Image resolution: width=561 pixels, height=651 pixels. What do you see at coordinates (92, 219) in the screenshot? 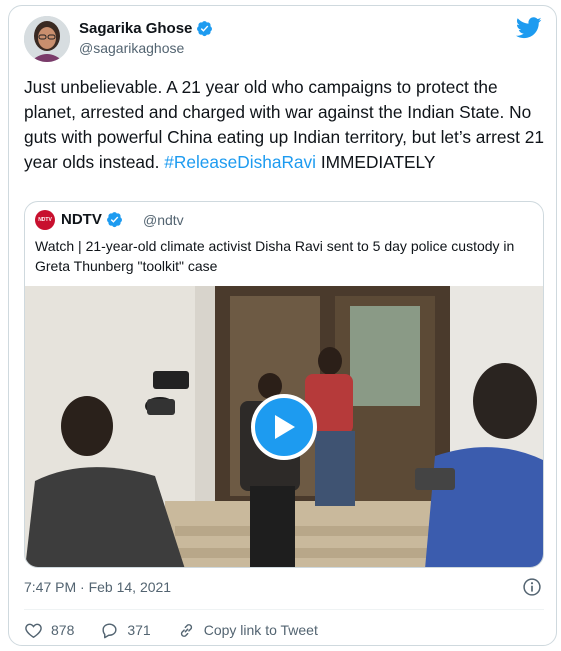
I see `quoted-author-name: NDTV` at bounding box center [92, 219].